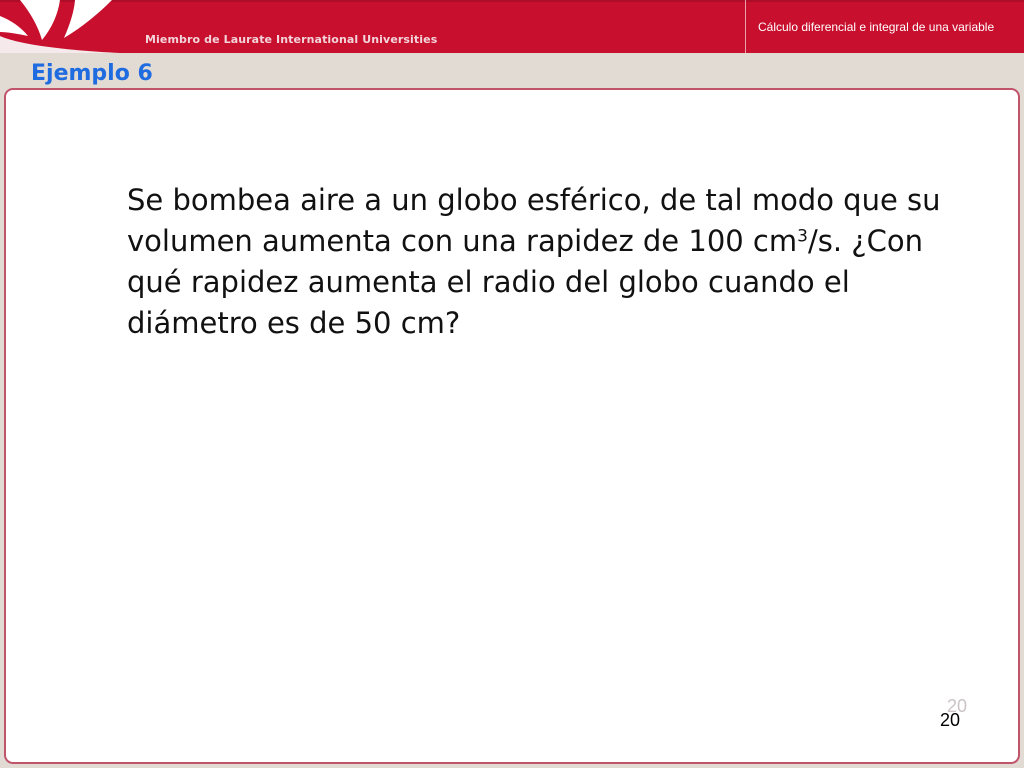 This screenshot has height=768, width=1024. Describe the element at coordinates (802, 236) in the screenshot. I see `question-superscript: 3` at that location.